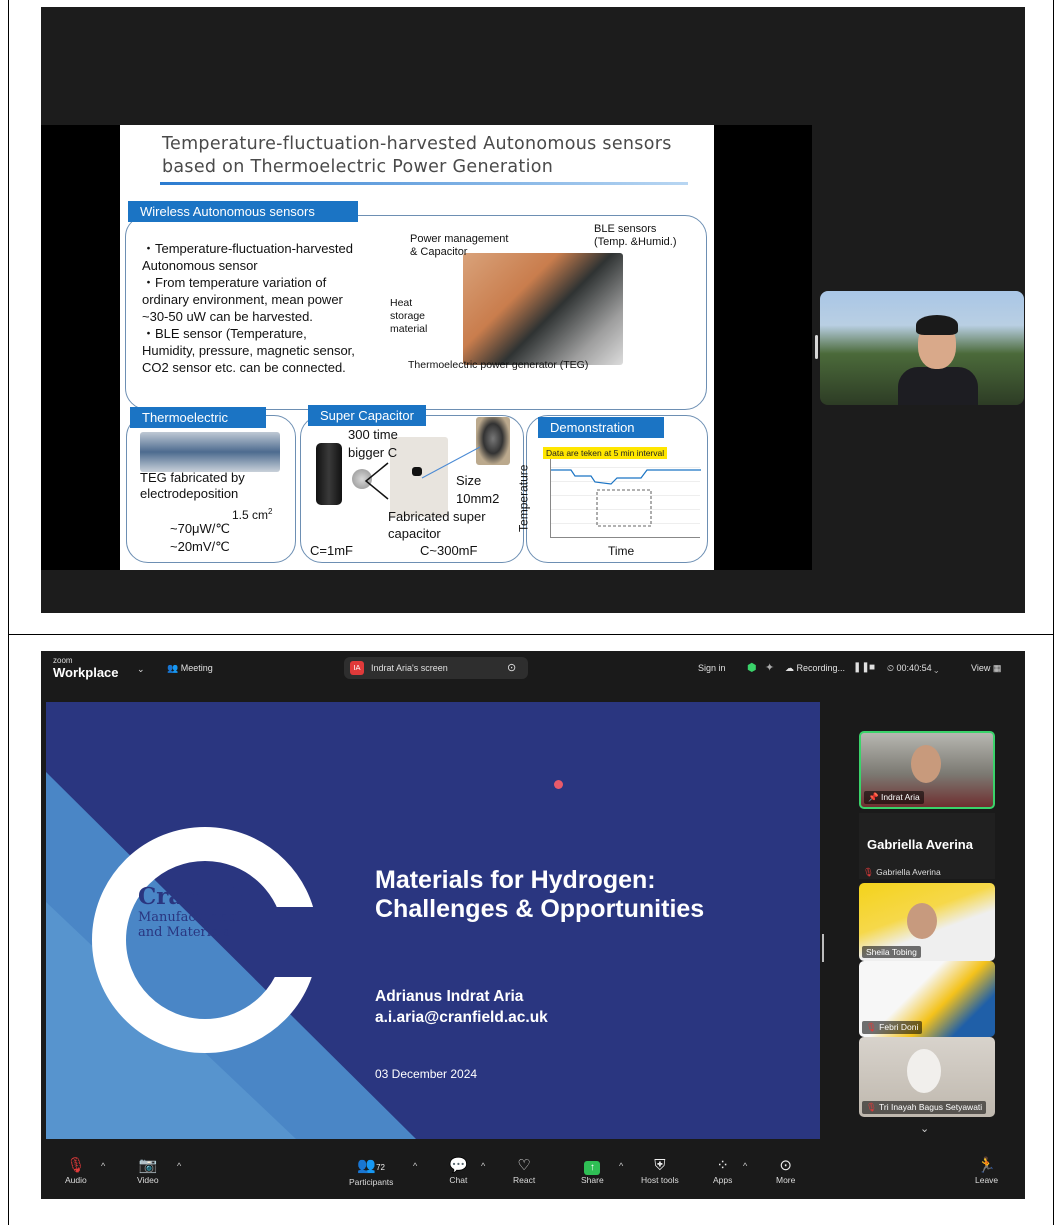  I want to click on video-button: 📷 Video, so click(148, 1171).